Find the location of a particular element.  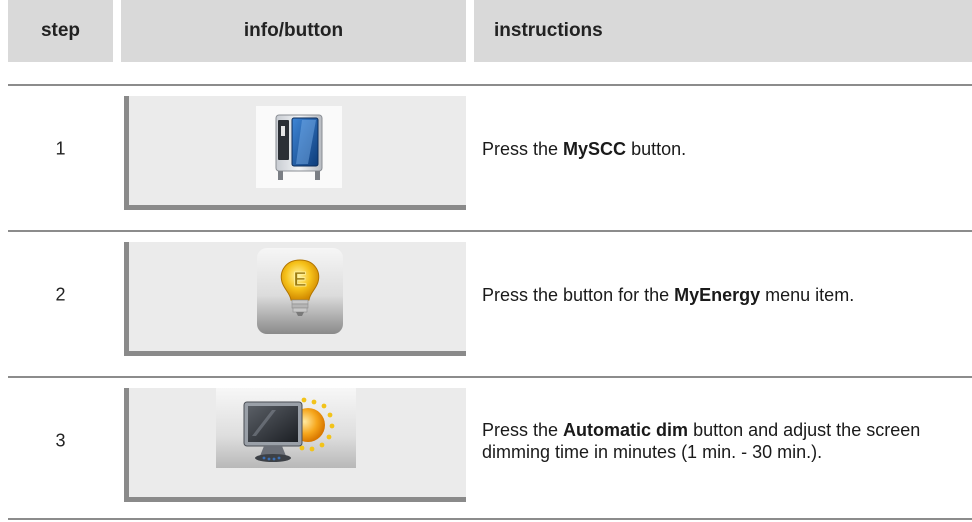

instruction-keyword: MyEnergy is located at coordinates (717, 294).